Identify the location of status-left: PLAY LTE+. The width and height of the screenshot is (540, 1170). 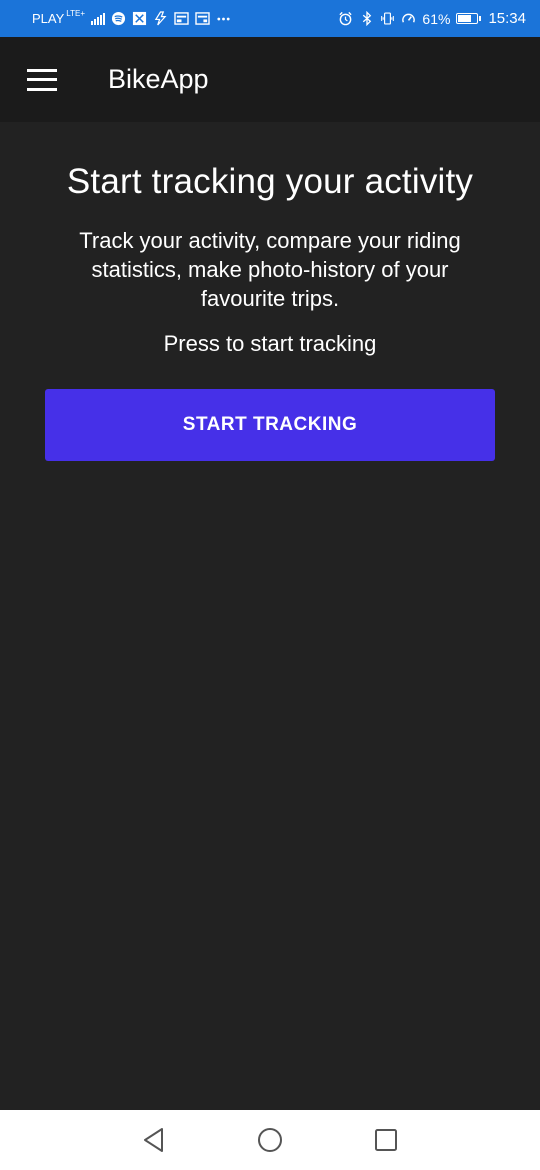
(131, 17).